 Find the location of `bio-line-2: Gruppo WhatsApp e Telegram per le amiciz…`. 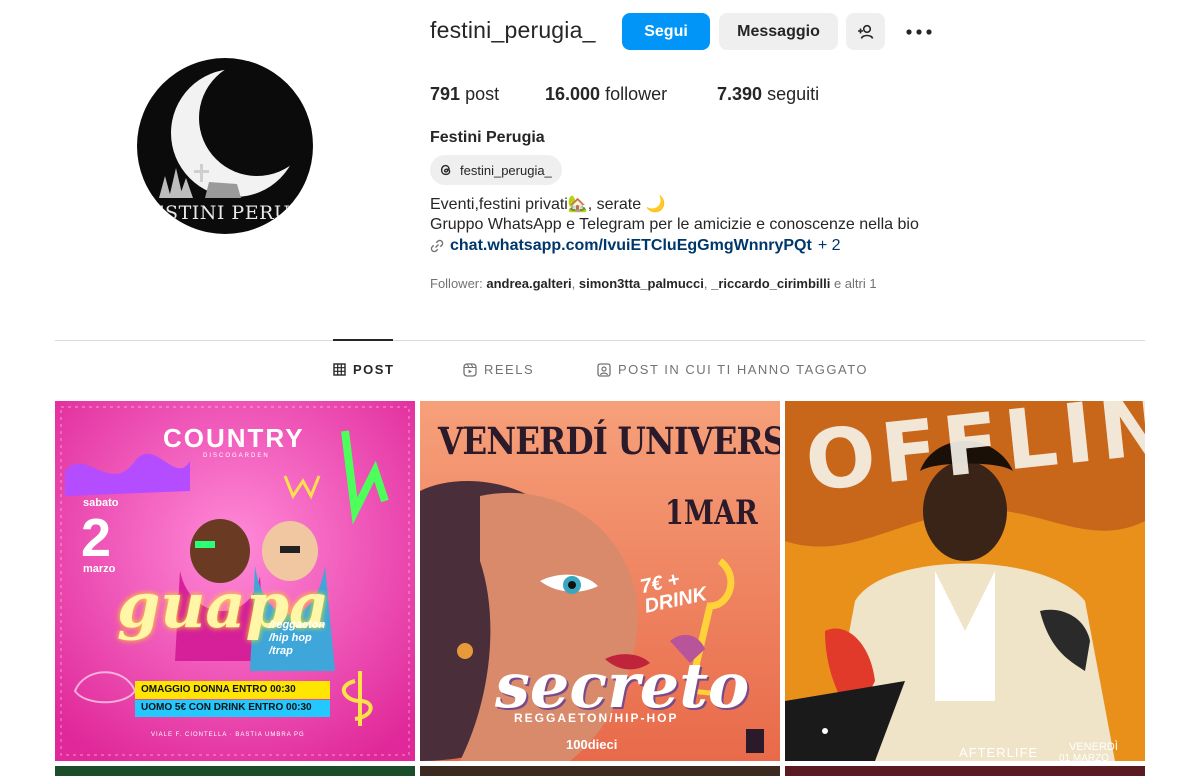

bio-line-2: Gruppo WhatsApp e Telegram per le amiciz… is located at coordinates (674, 224).